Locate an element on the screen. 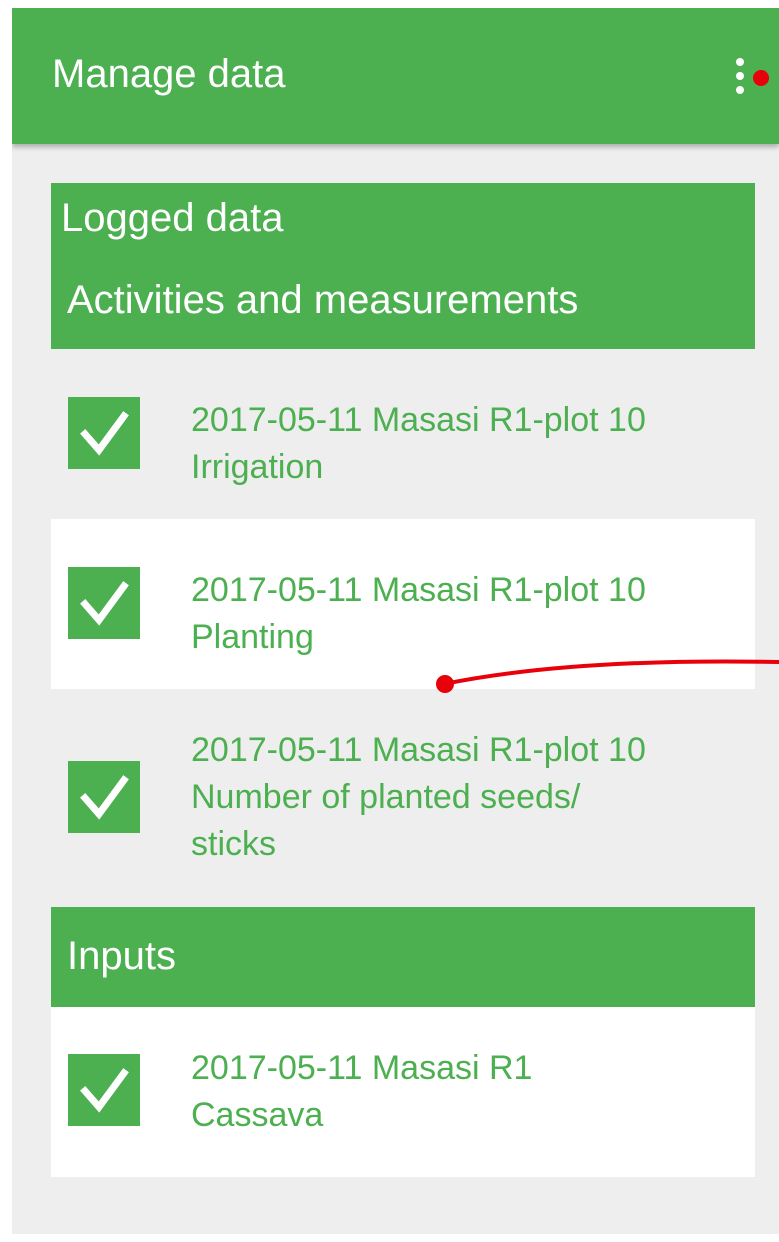 This screenshot has width=779, height=1242. list-item: 2017-05-11 Masasi R1-plot 10 Irrigation is located at coordinates (403, 434).